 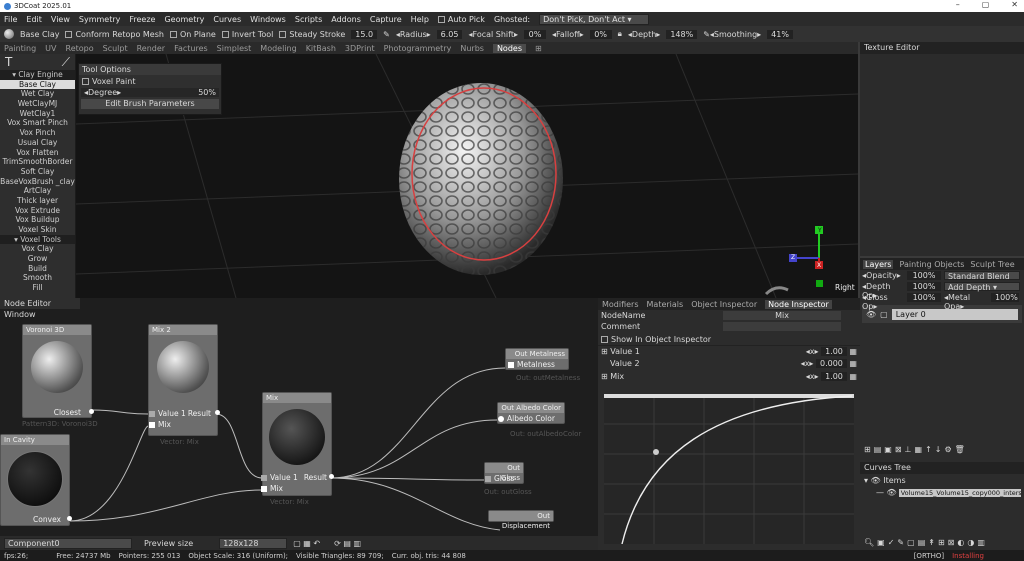 I want to click on curves-tree-item: — 👁︎ Volume15_Volume15_copy000_intersect, so click(x=948, y=492).